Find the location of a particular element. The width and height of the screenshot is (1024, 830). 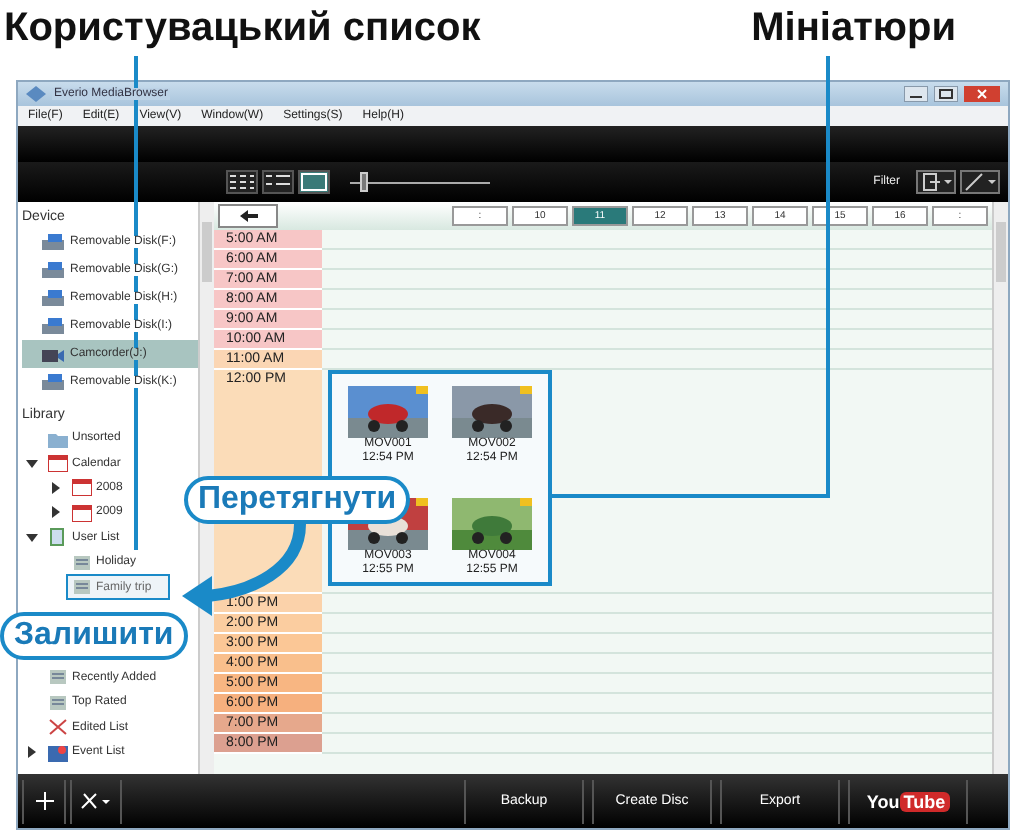

add-button is located at coordinates (44, 801).